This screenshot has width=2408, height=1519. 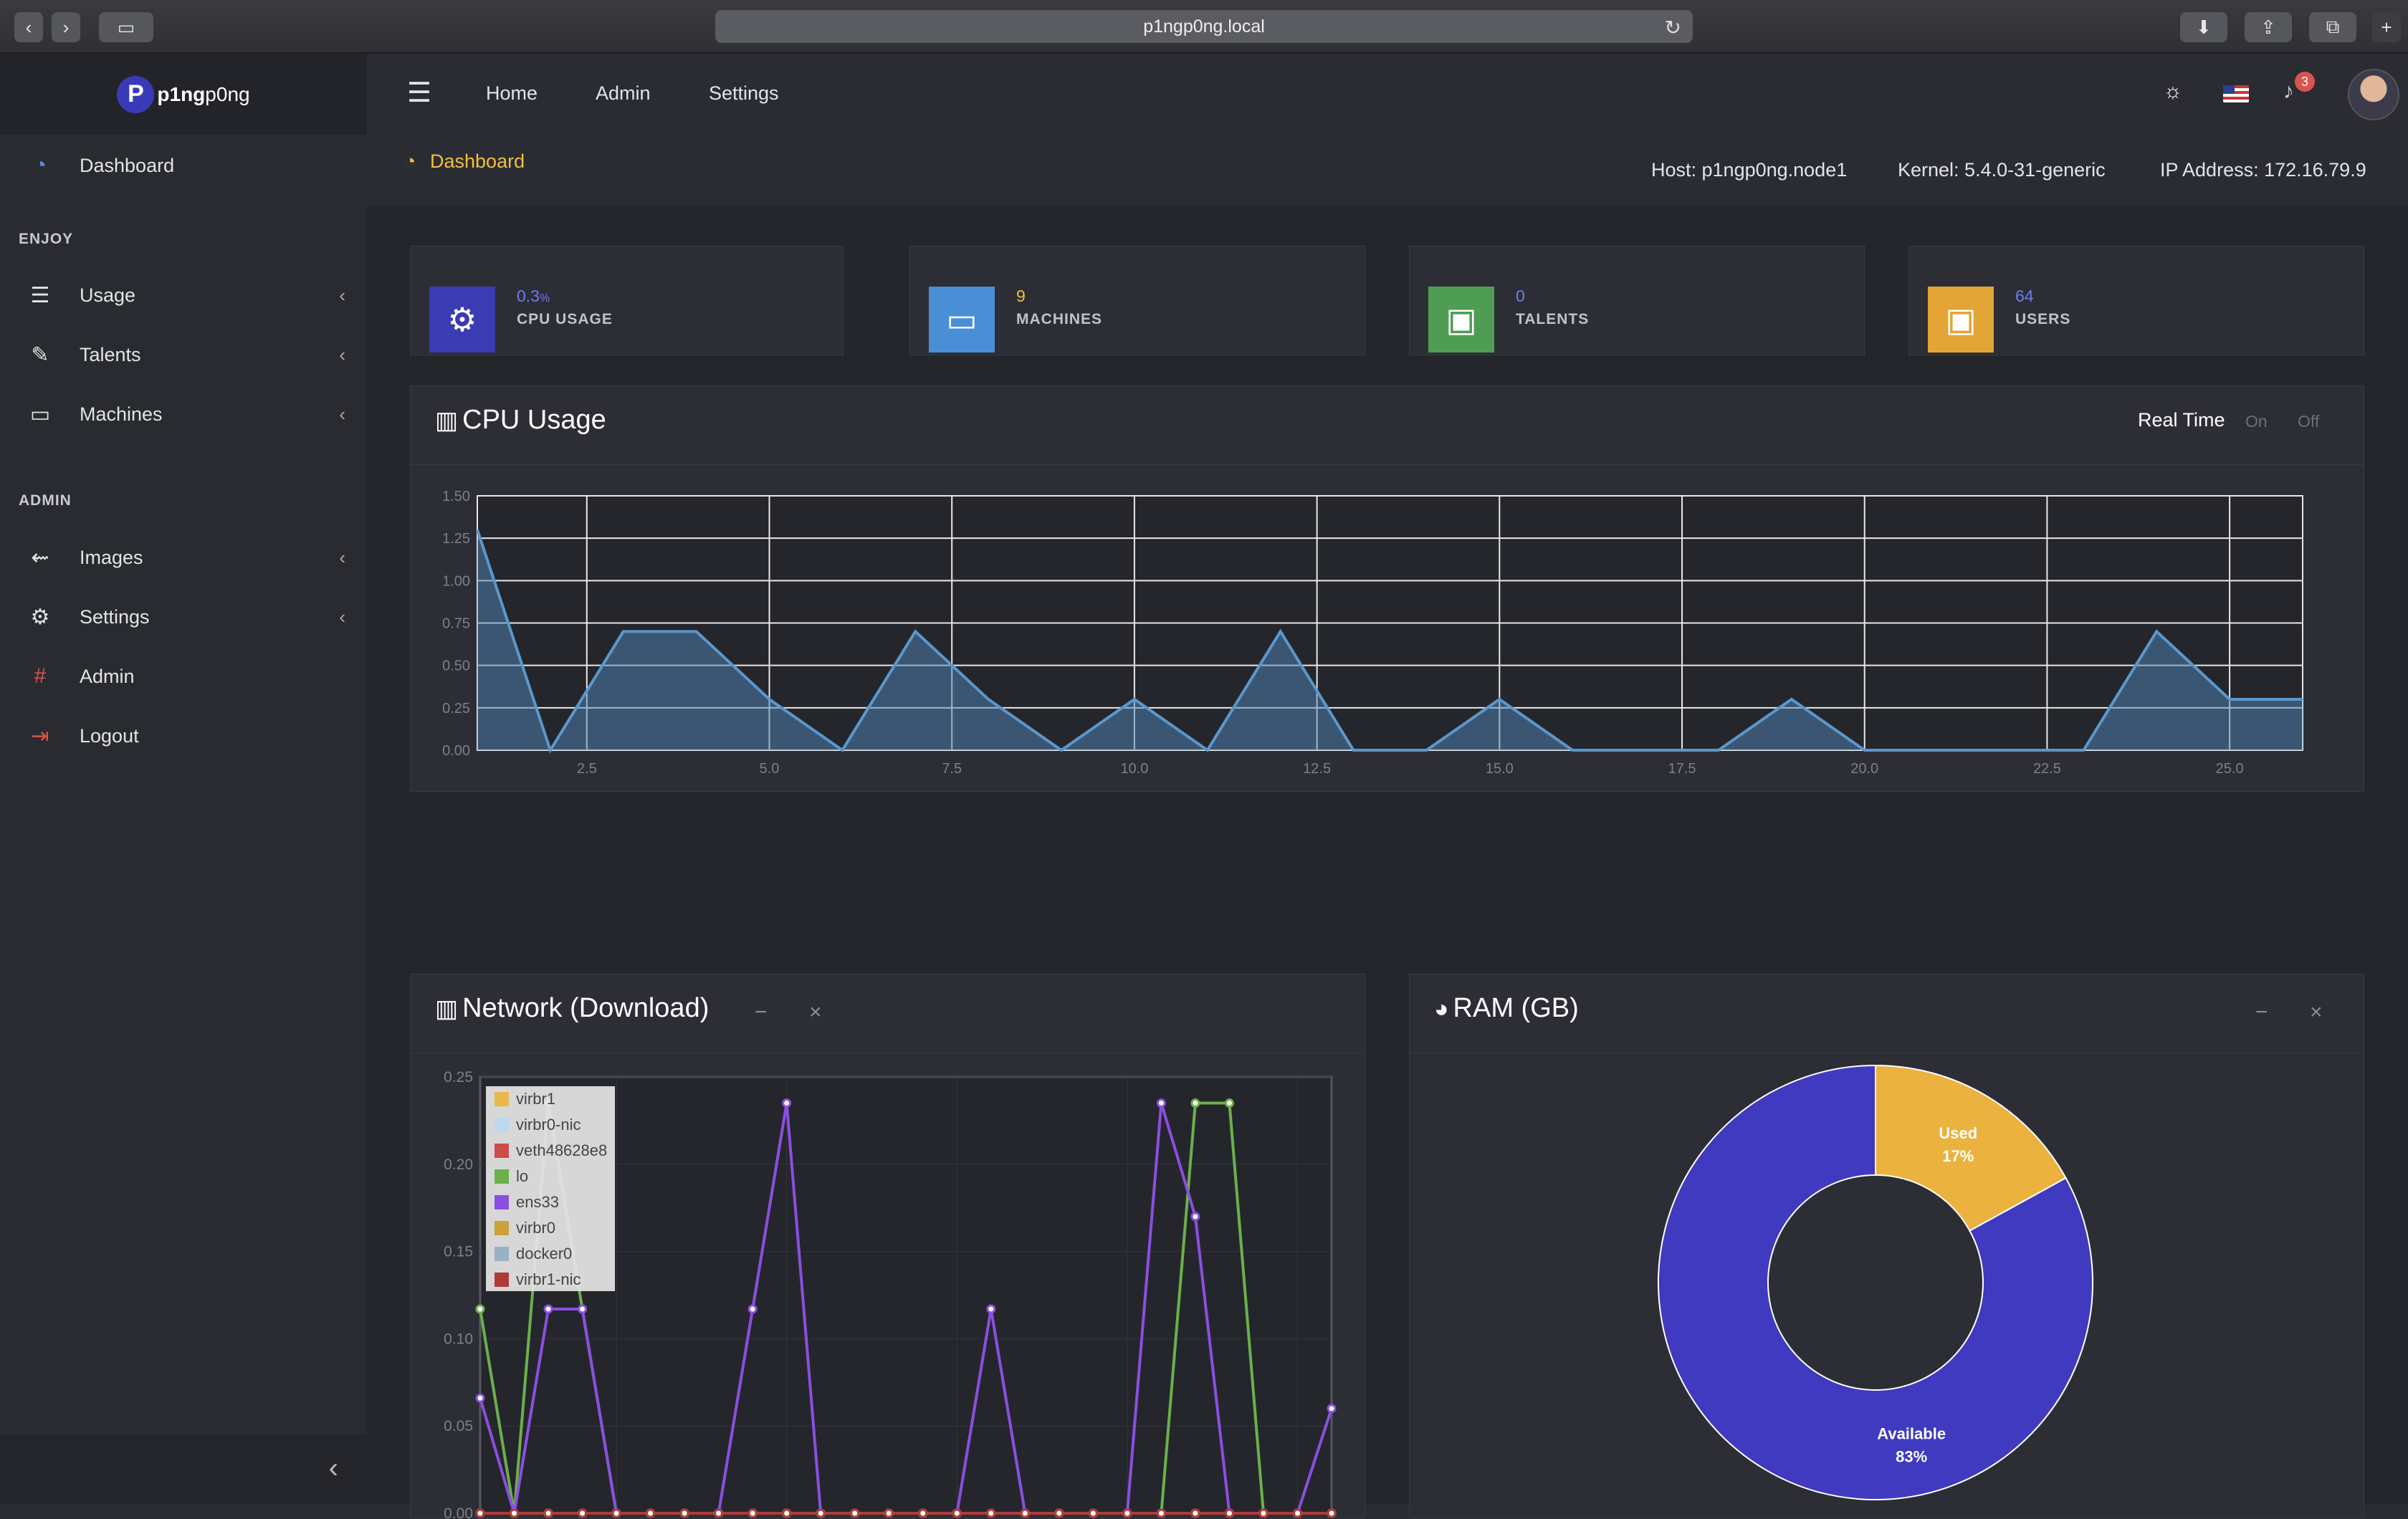 I want to click on sign-out-icon: ⇥, so click(x=40, y=736).